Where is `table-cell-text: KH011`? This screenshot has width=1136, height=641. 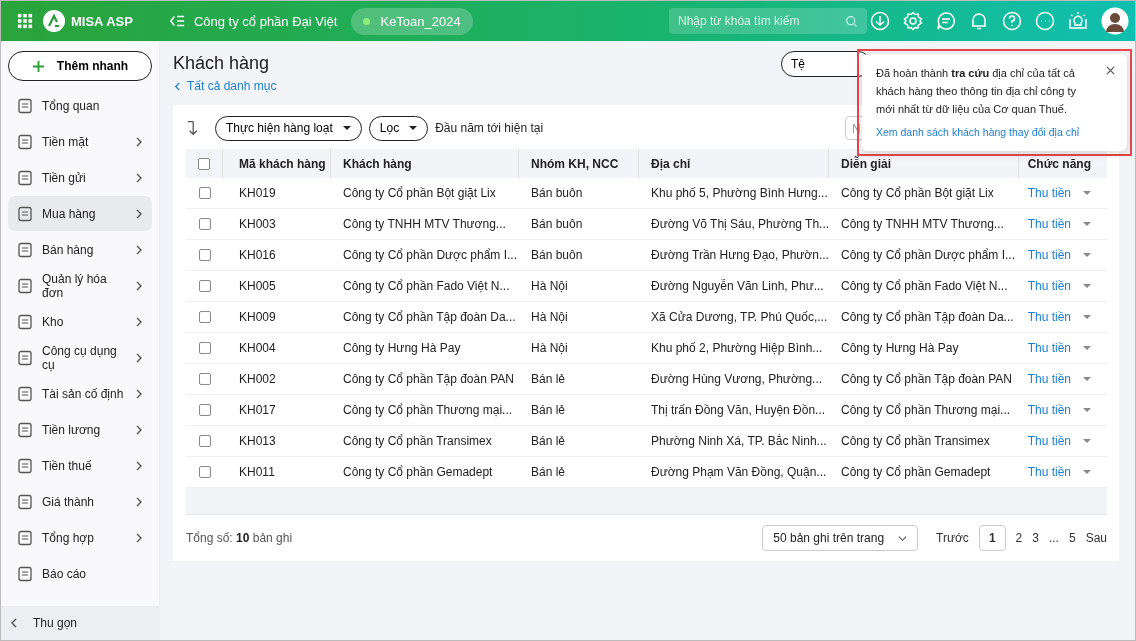 table-cell-text: KH011 is located at coordinates (257, 472).